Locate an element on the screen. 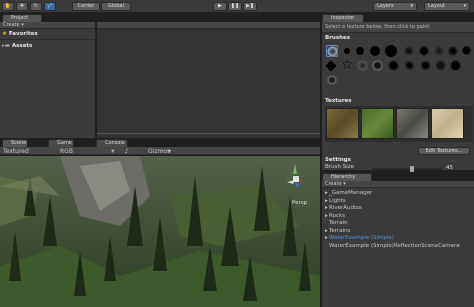 The height and width of the screenshot is (307, 474). hierarchy-item: Terrain is located at coordinates (335, 223).